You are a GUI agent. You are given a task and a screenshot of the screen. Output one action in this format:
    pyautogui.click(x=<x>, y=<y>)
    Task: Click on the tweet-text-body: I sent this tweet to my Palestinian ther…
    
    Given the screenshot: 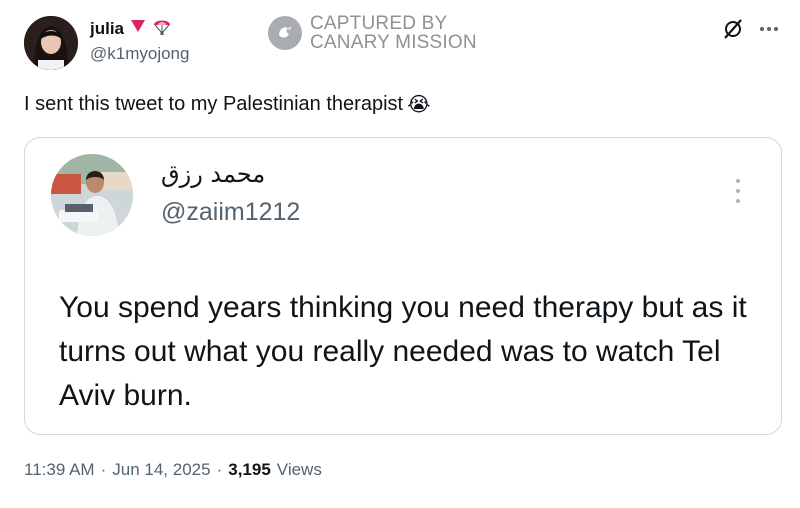 What is the action you would take?
    pyautogui.click(x=214, y=104)
    